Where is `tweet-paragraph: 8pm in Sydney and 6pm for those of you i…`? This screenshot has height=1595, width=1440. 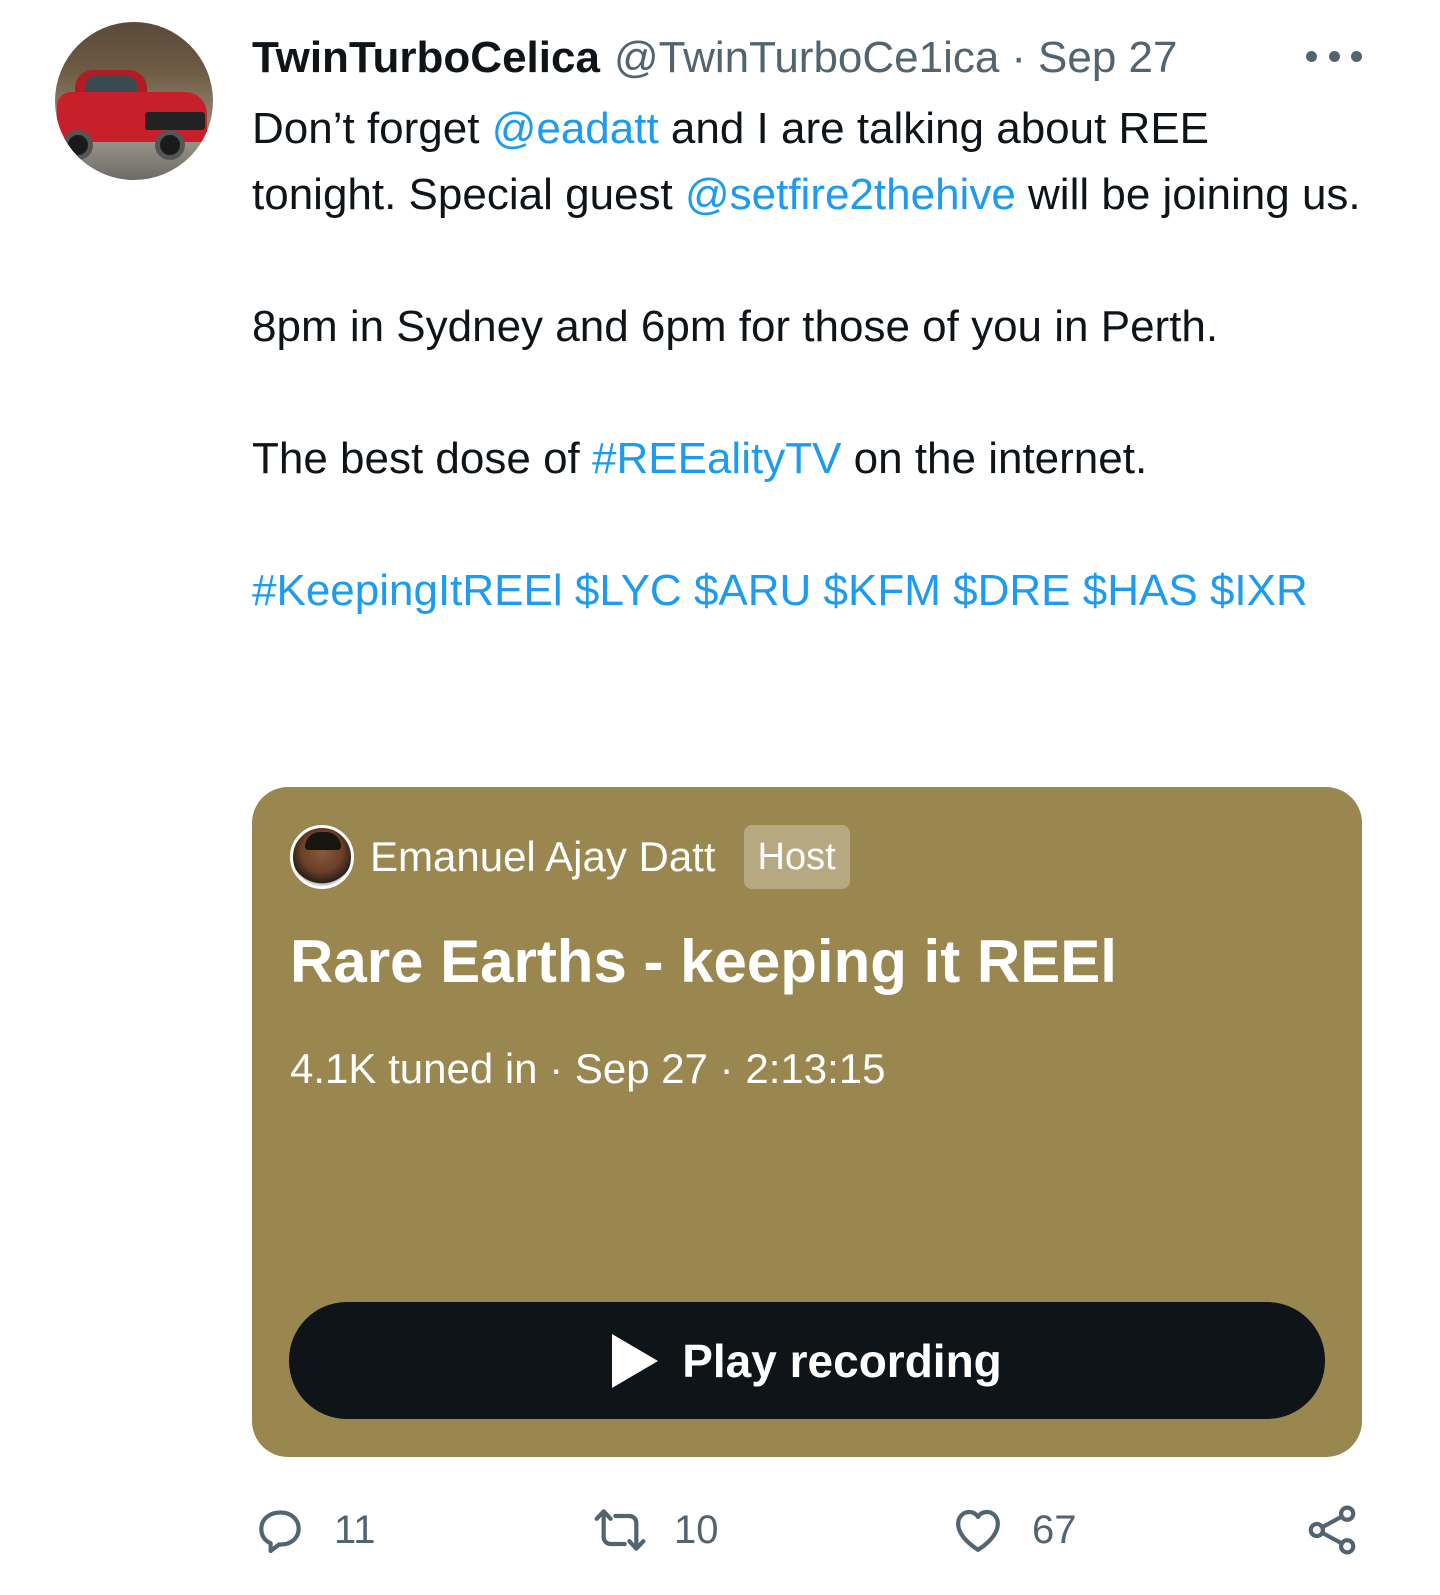 tweet-paragraph: 8pm in Sydney and 6pm for those of you i… is located at coordinates (735, 326).